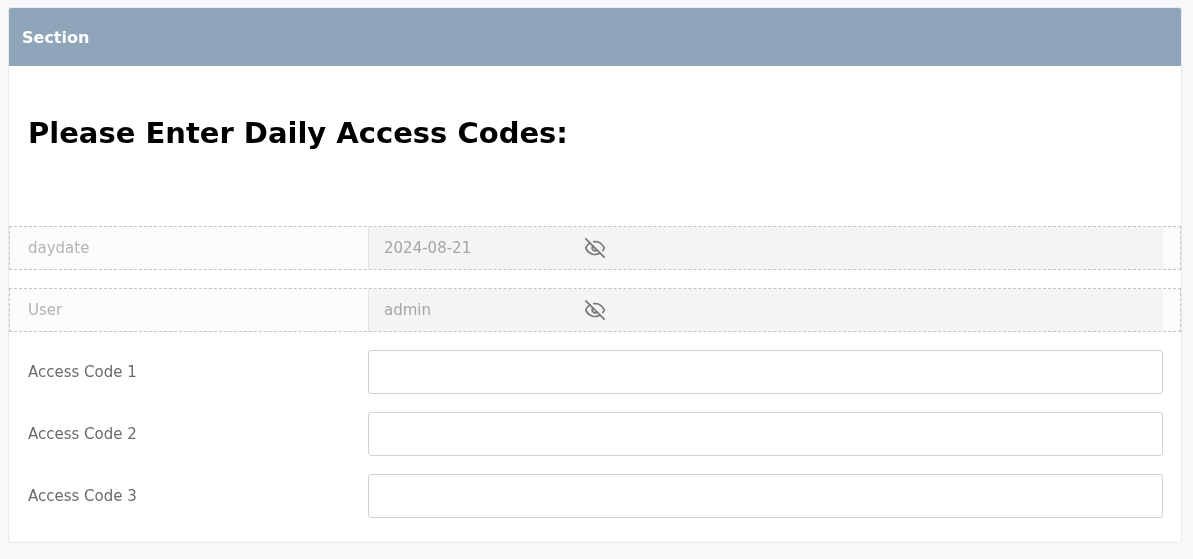 This screenshot has width=1193, height=559. Describe the element at coordinates (56, 37) in the screenshot. I see `section-title: Section` at that location.